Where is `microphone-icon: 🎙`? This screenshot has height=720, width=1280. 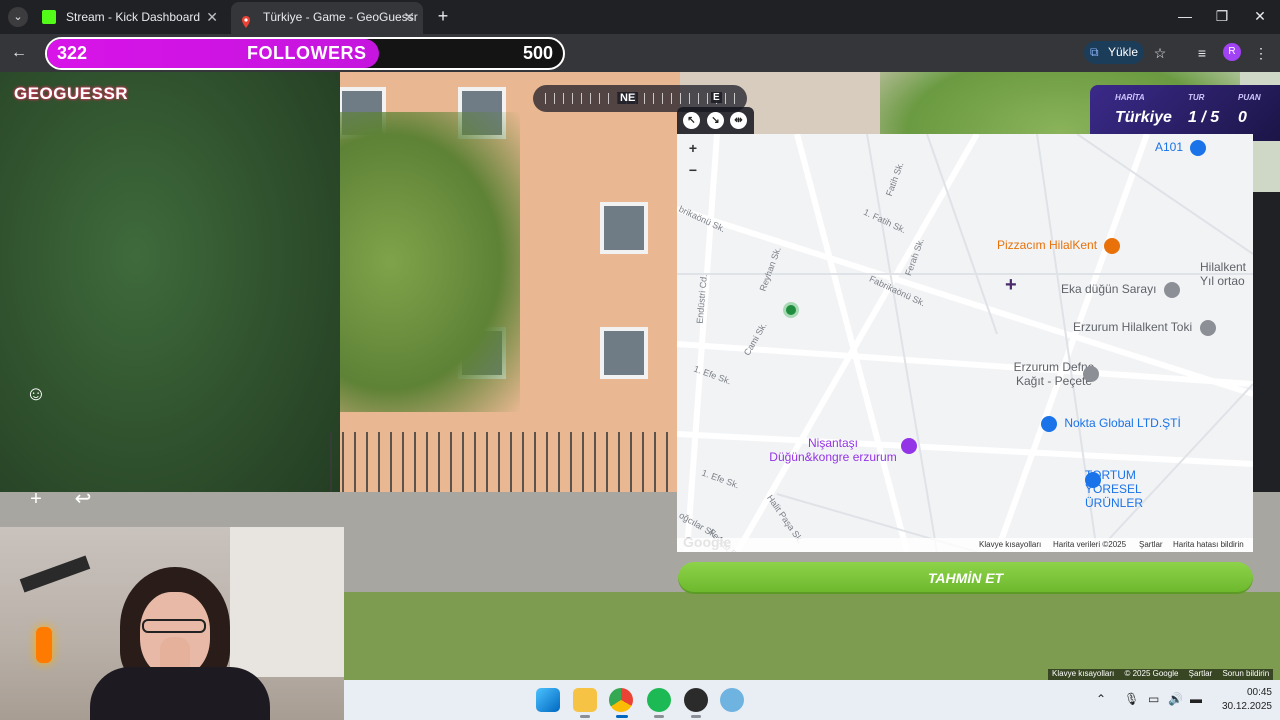 microphone-icon: 🎙 is located at coordinates (1131, 699).